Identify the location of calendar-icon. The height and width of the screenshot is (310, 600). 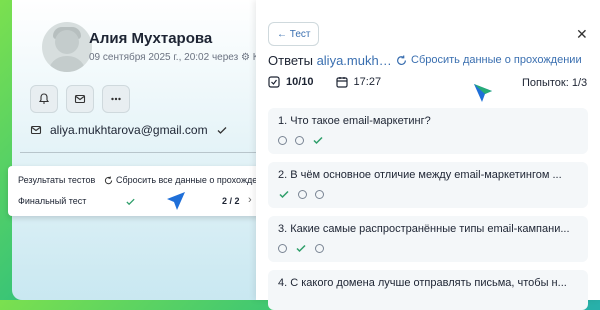
(341, 82).